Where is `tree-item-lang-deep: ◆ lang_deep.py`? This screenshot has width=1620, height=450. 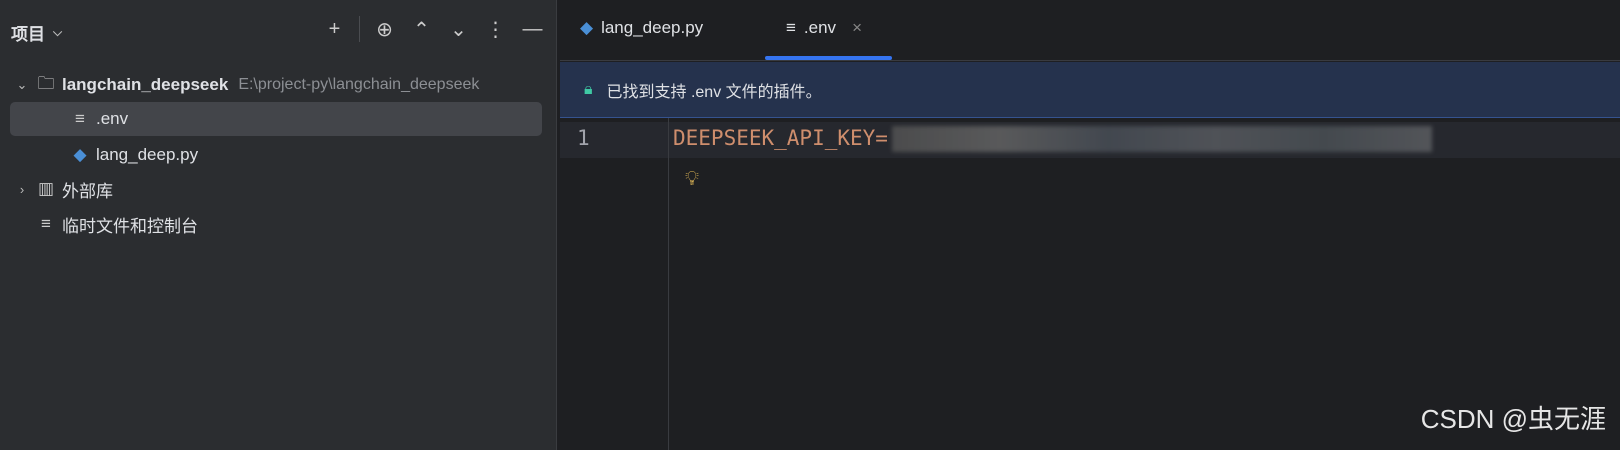
tree-item-lang-deep: ◆ lang_deep.py is located at coordinates (276, 155).